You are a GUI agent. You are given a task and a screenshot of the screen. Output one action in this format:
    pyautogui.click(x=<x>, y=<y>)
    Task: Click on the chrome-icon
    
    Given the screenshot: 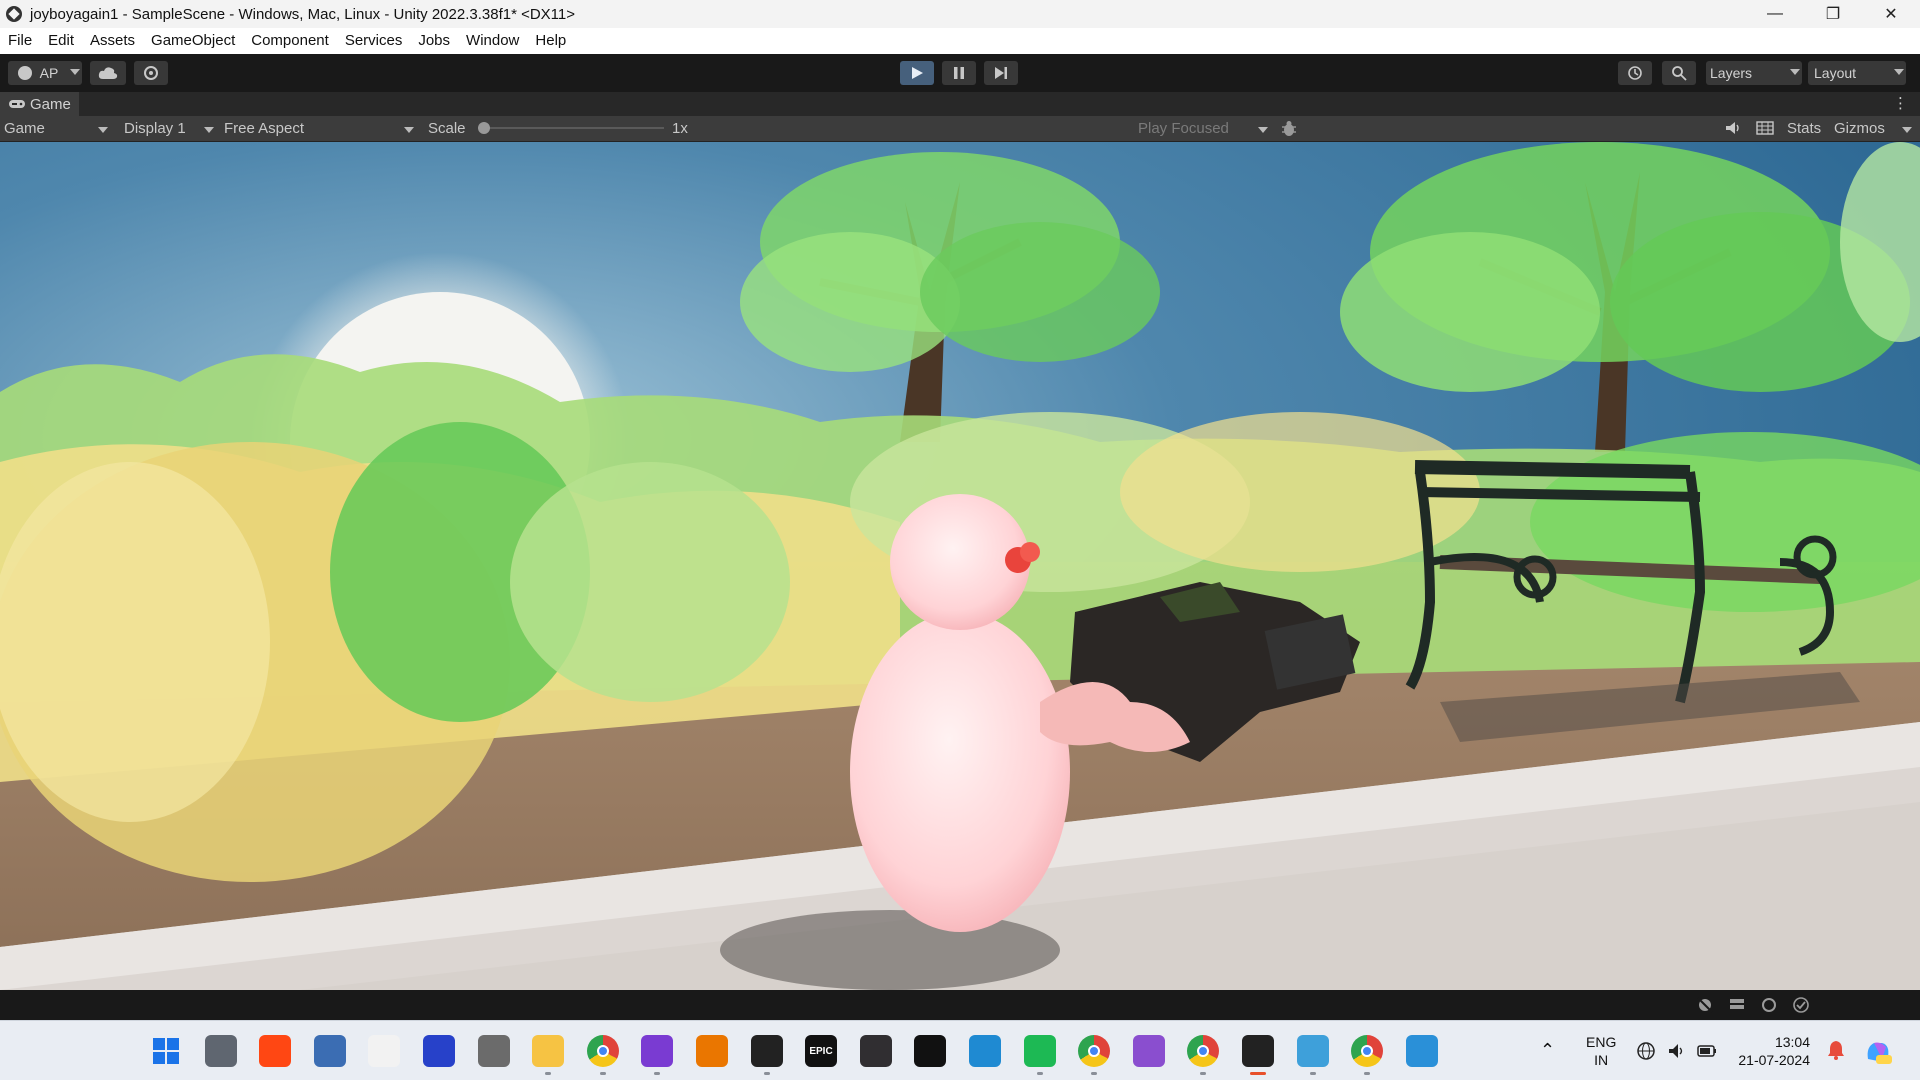 What is the action you would take?
    pyautogui.click(x=603, y=1051)
    